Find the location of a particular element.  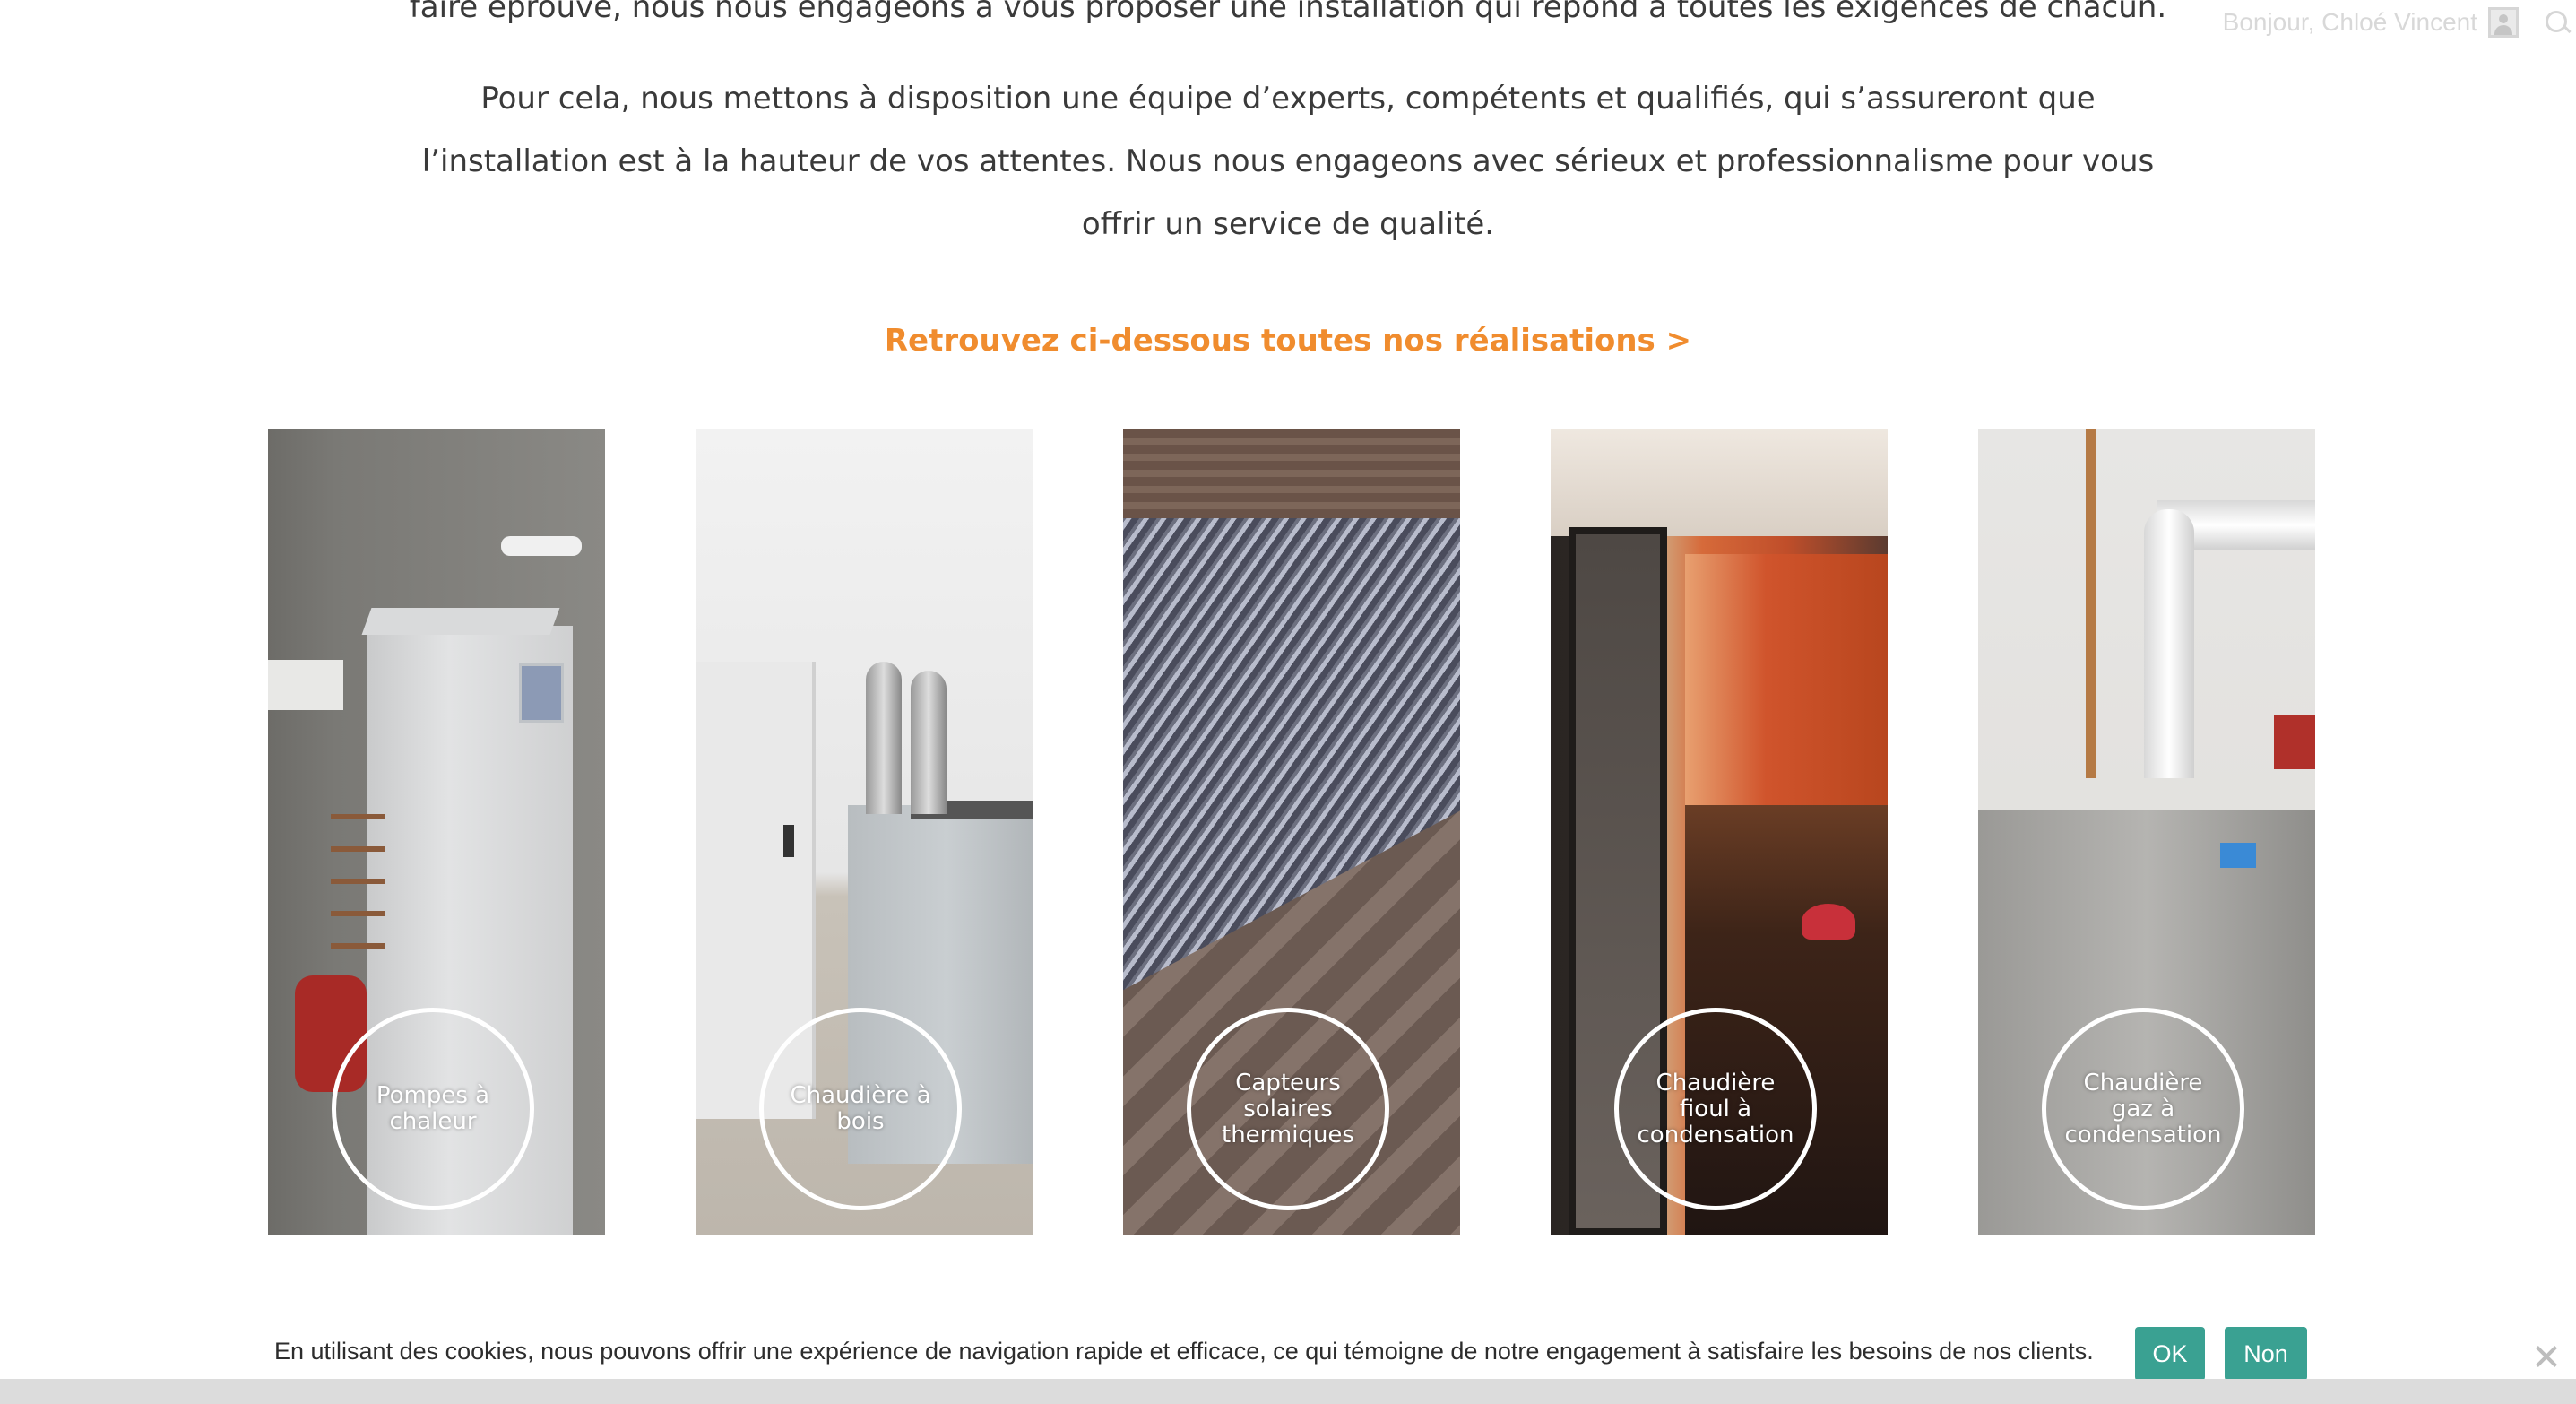

card-label: Chaudière fioul à condensation is located at coordinates (1715, 1108).